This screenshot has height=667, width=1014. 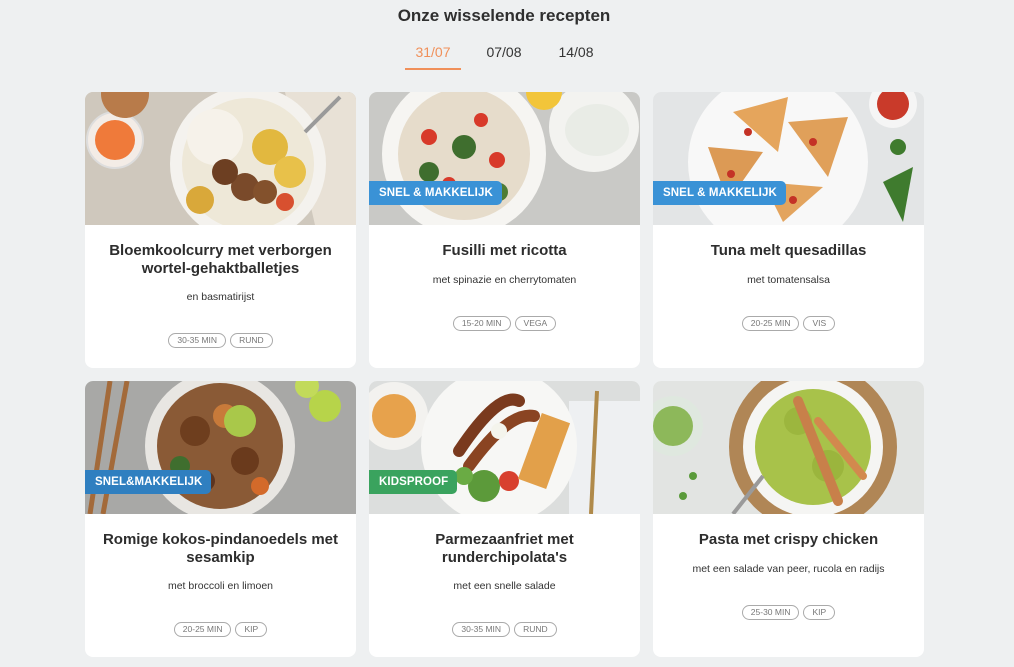 I want to click on recipe-subtitle: met spinazie en cherrytomaten, so click(x=504, y=280).